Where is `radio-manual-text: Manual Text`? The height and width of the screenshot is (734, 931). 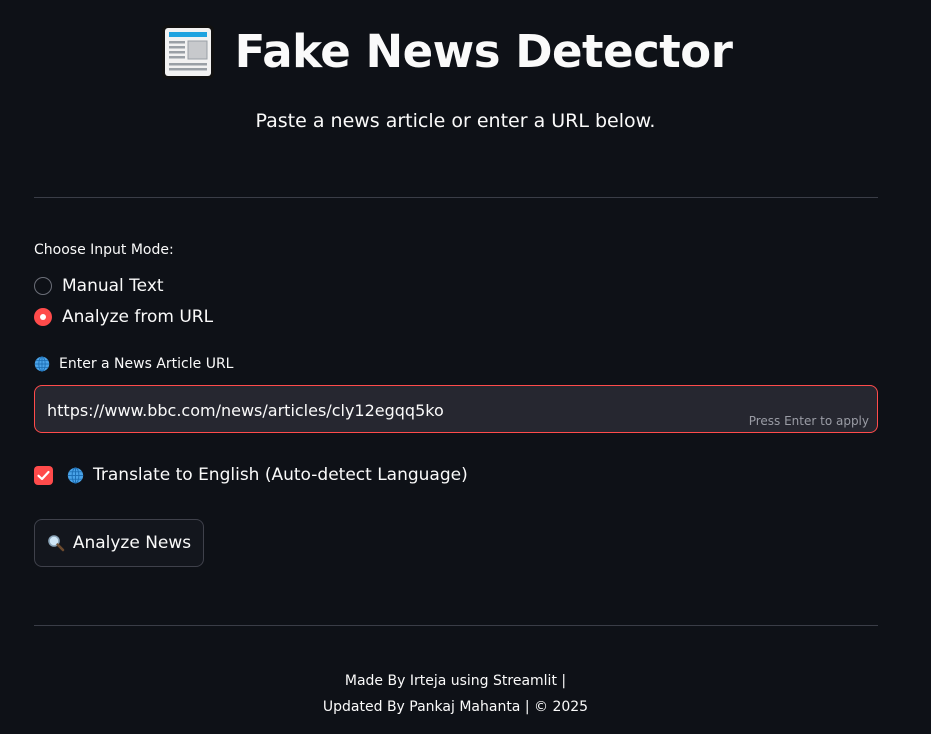
radio-manual-text: Manual Text is located at coordinates (99, 286).